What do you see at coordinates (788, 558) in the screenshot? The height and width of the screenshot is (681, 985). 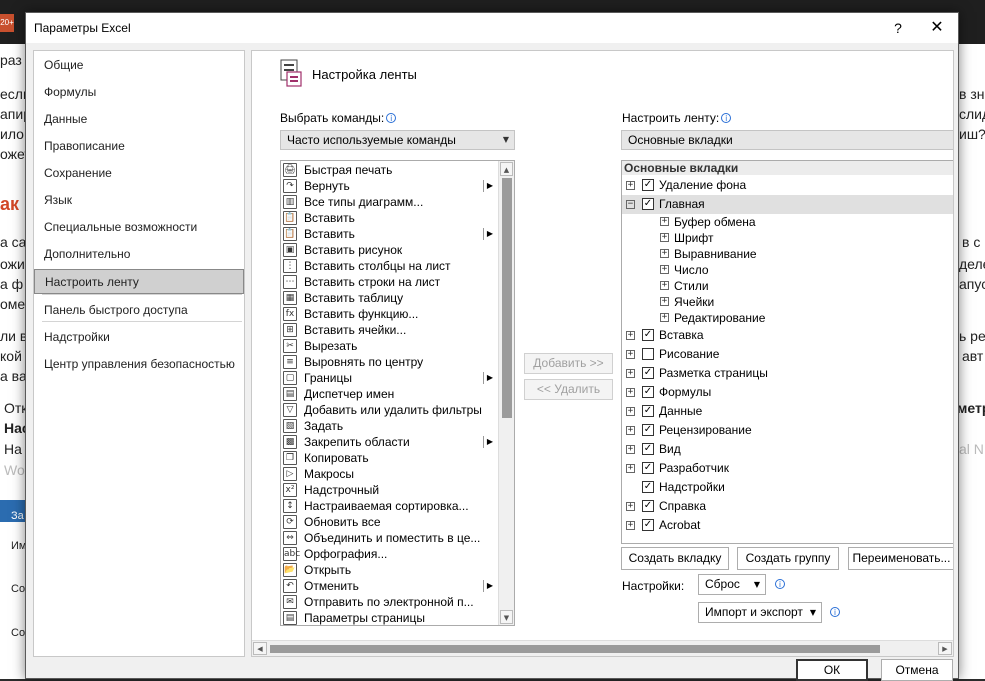 I see `new-group-button: Создать группу` at bounding box center [788, 558].